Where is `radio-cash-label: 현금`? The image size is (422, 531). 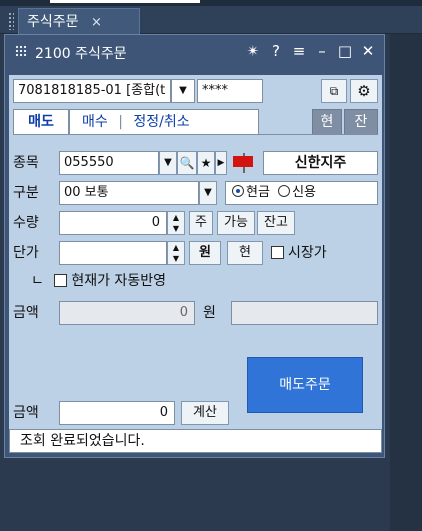
radio-cash-label: 현금 is located at coordinates (258, 192).